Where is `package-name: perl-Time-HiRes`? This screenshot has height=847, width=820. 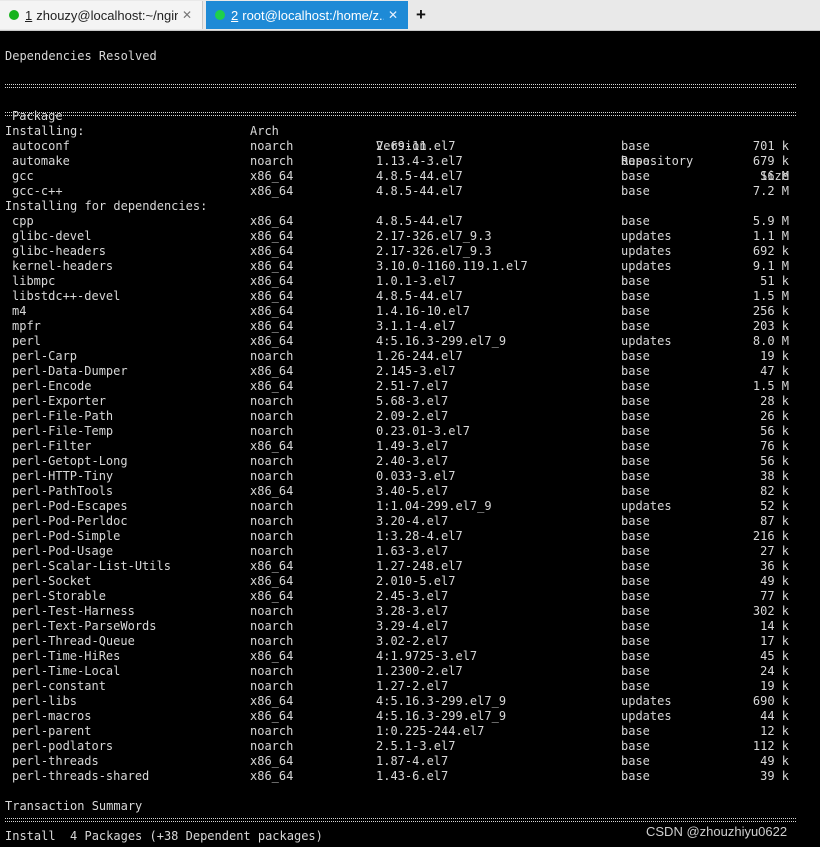 package-name: perl-Time-HiRes is located at coordinates (66, 656).